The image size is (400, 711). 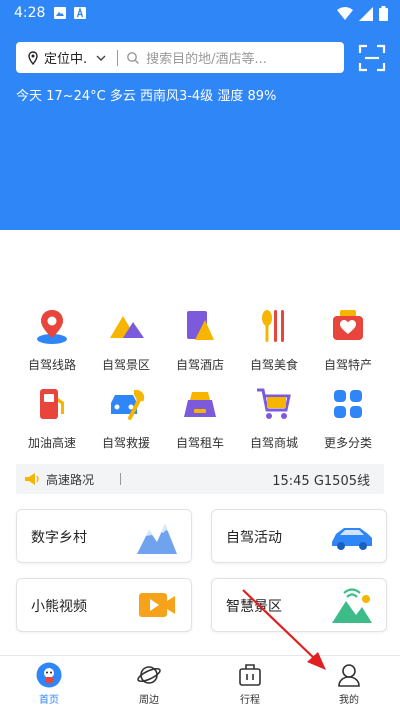 I want to click on grid-icon, so click(x=348, y=404).